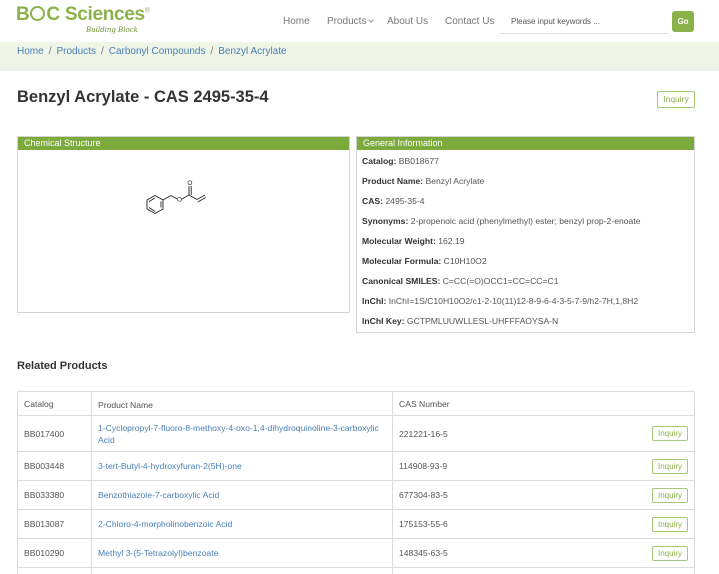 The image size is (719, 574). I want to click on page-title: Benzyl Acrylate - CAS 2495-35-4, so click(143, 97).